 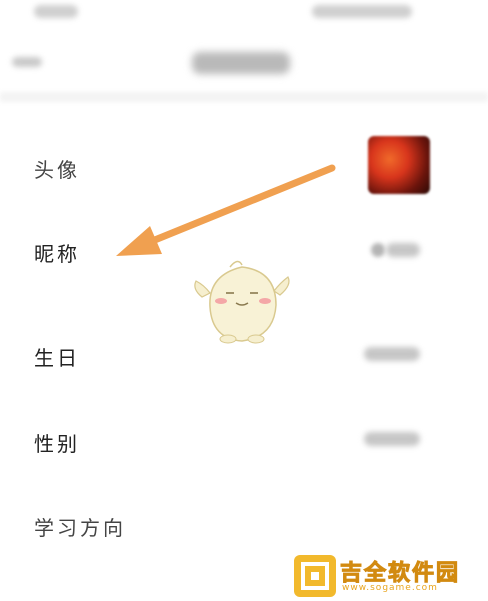 I want to click on row-birthday-label: 生日, so click(x=57, y=358).